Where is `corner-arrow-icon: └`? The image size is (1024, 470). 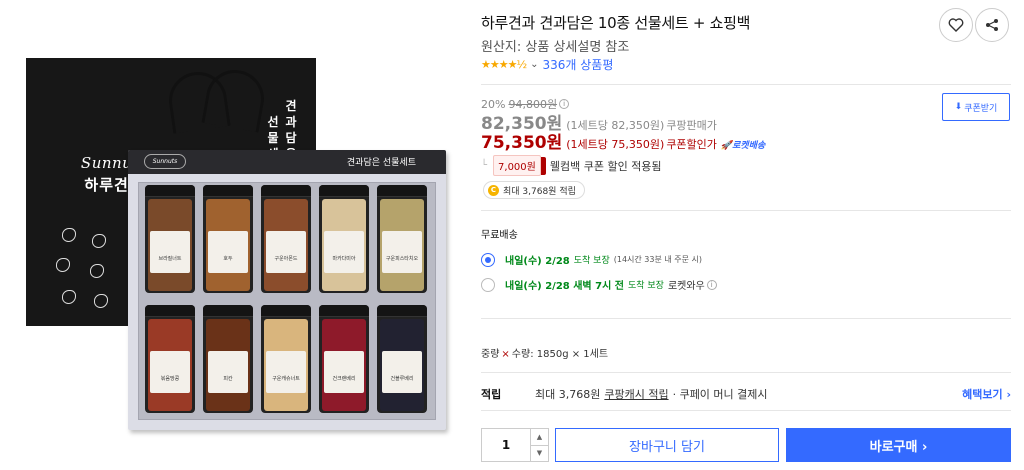 corner-arrow-icon: └ is located at coordinates (484, 165).